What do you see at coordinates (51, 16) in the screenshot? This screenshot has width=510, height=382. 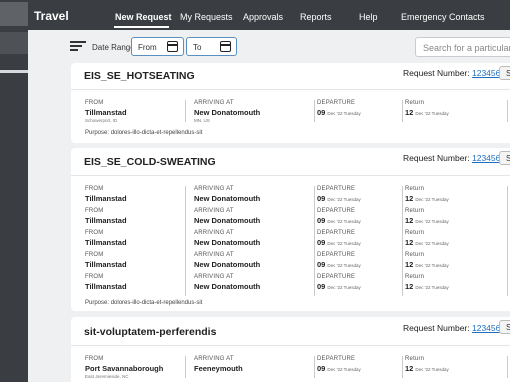 I see `app-title: Travel` at bounding box center [51, 16].